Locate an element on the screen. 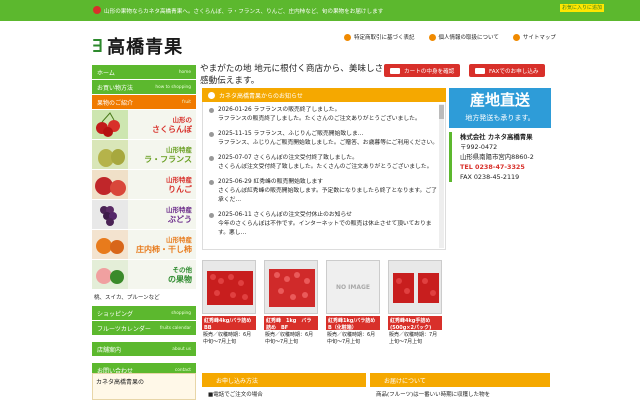  link-sitemap: サイトマップ is located at coordinates (534, 37).